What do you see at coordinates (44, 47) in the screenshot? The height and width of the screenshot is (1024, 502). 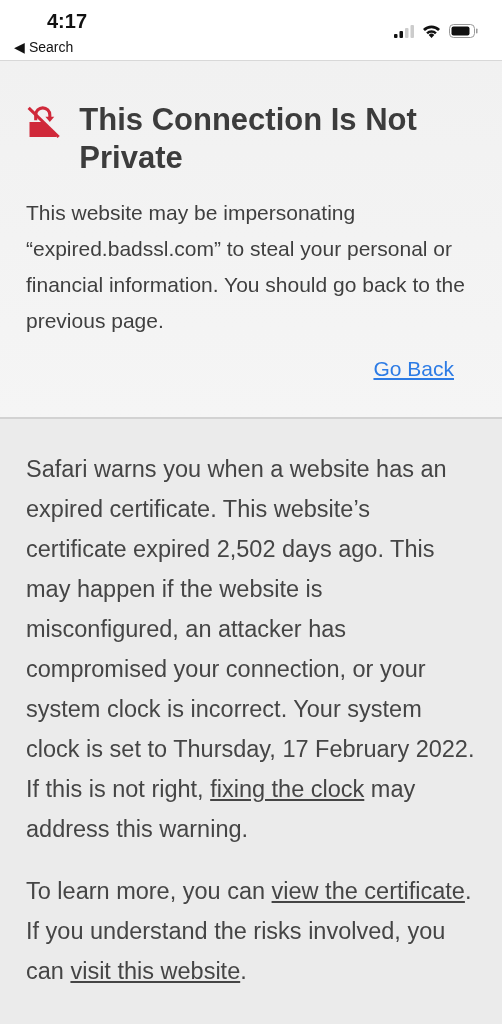 I see `back-link: ◀ Search` at bounding box center [44, 47].